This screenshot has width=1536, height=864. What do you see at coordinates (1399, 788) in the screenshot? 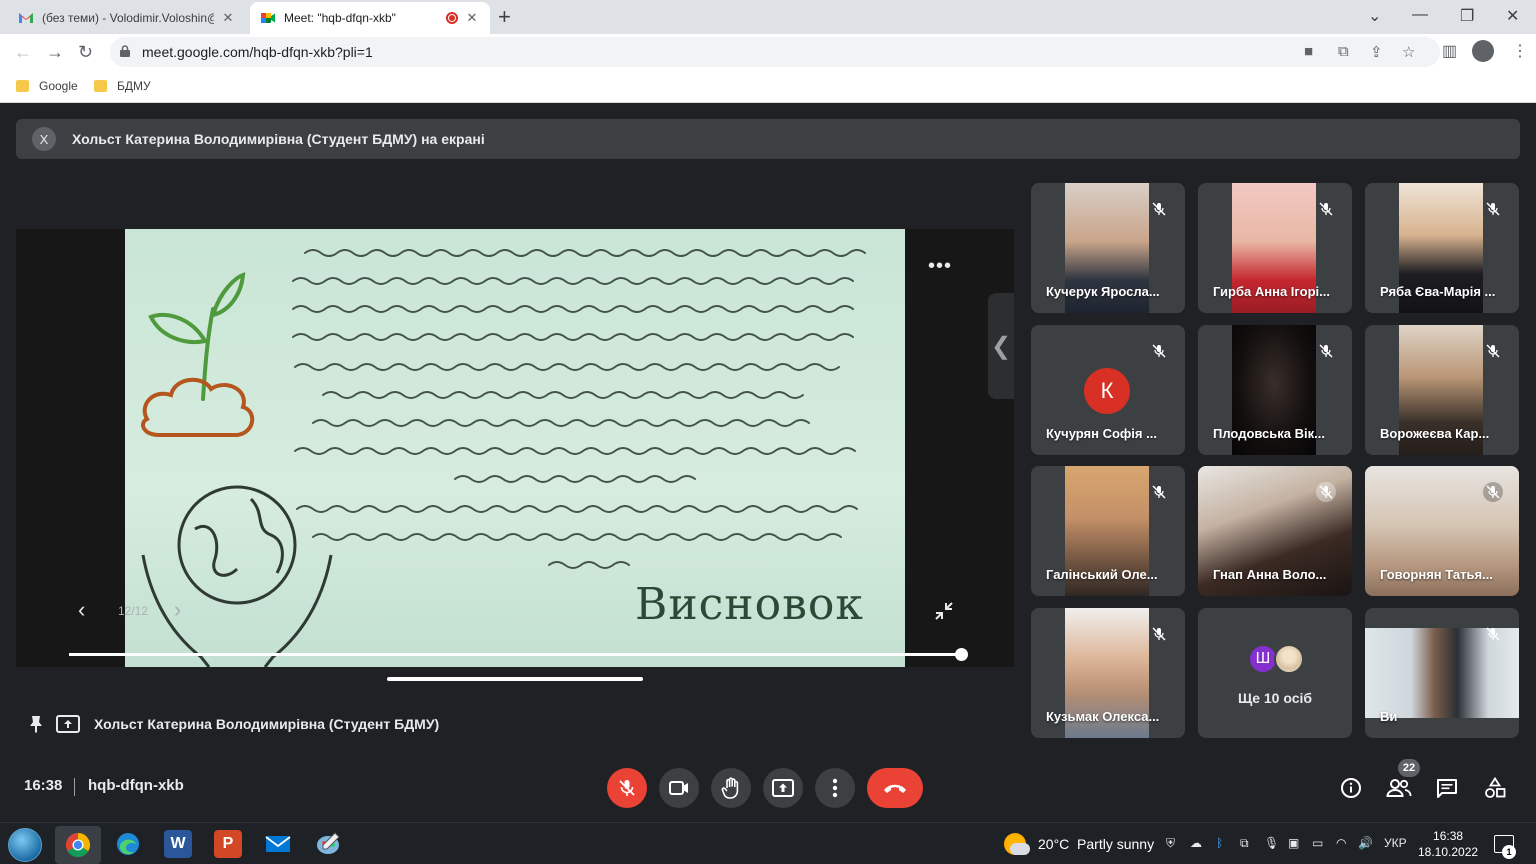
I see `people-icon` at bounding box center [1399, 788].